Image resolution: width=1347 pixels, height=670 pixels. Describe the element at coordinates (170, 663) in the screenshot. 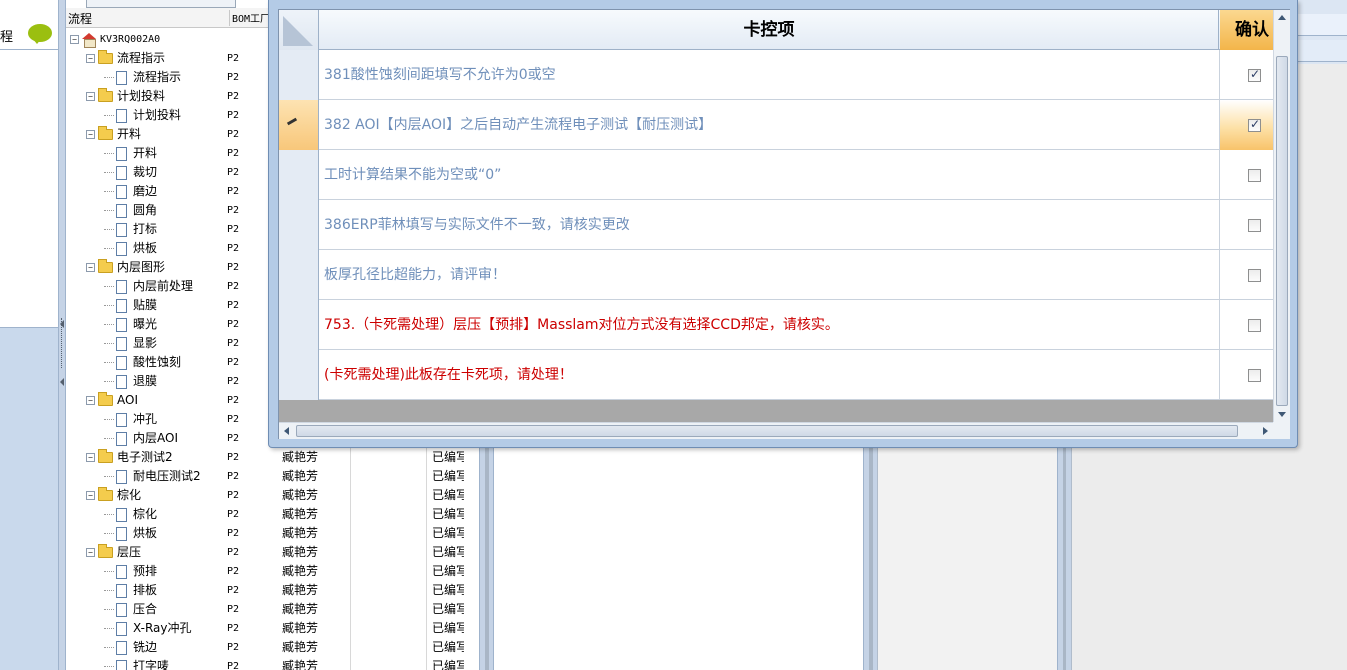

I see `tree-row: 打字唛 P2` at that location.